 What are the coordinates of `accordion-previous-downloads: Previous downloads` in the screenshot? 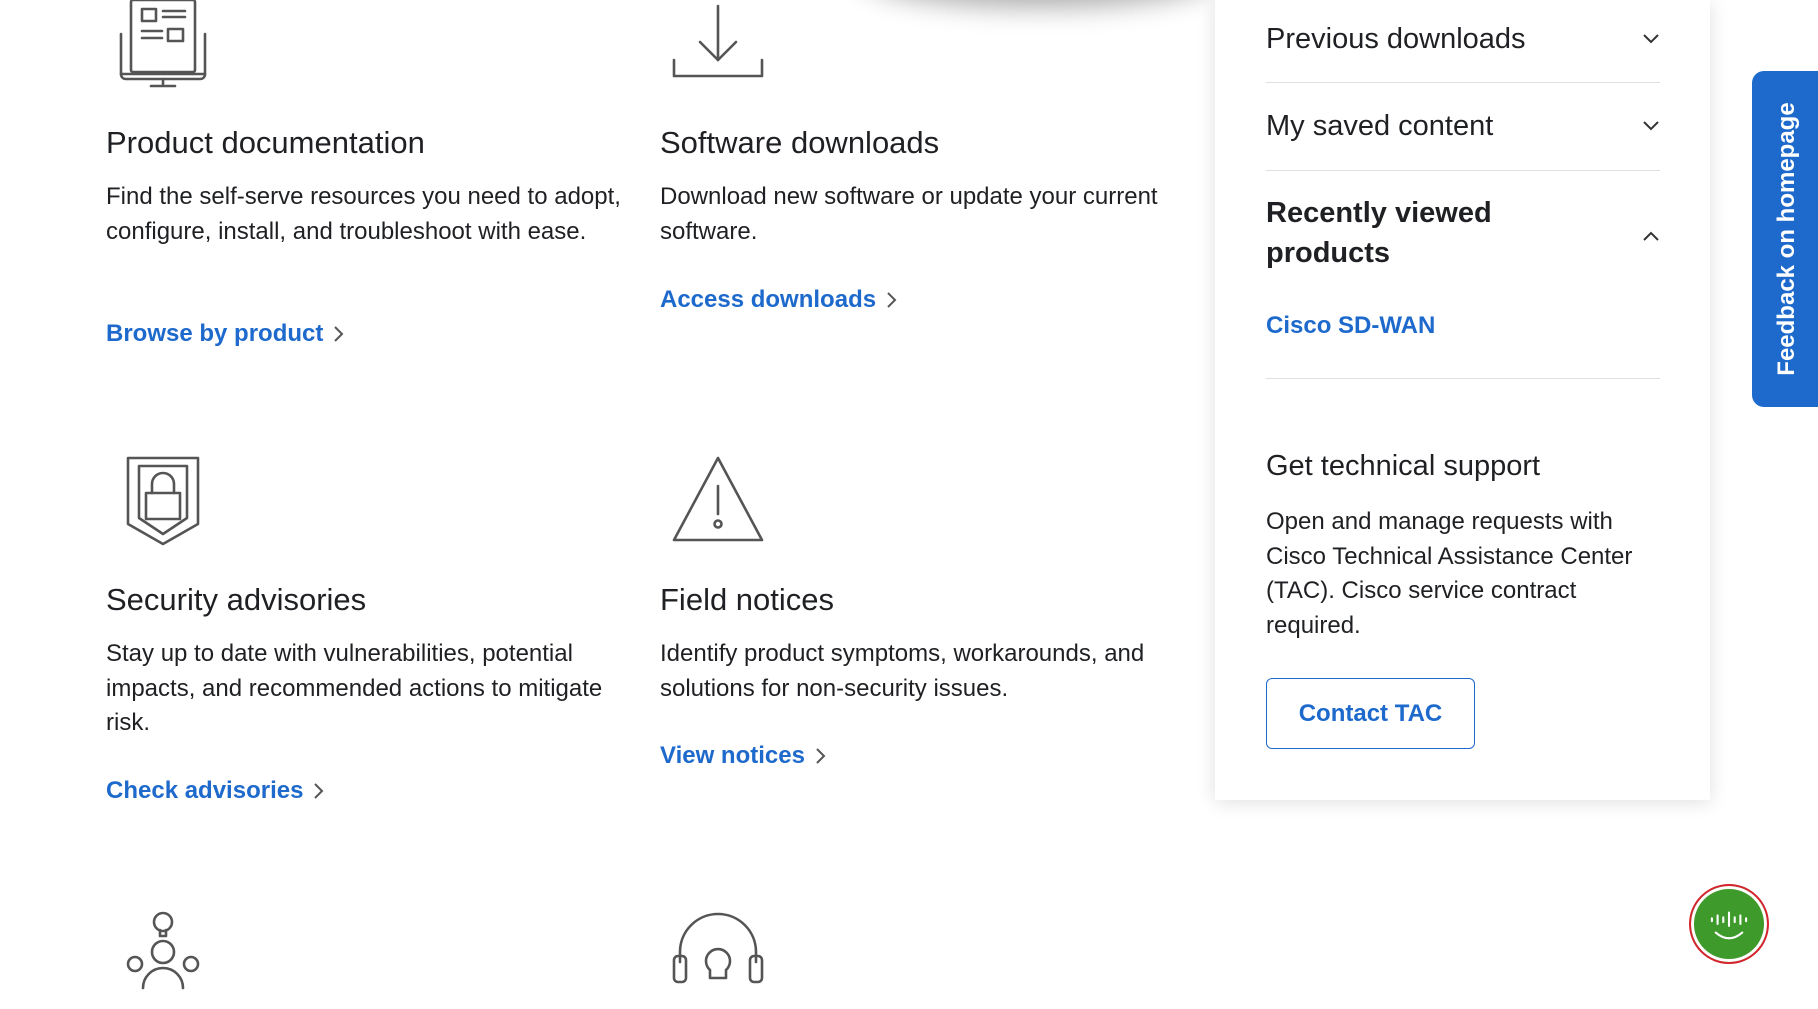 It's located at (1463, 41).